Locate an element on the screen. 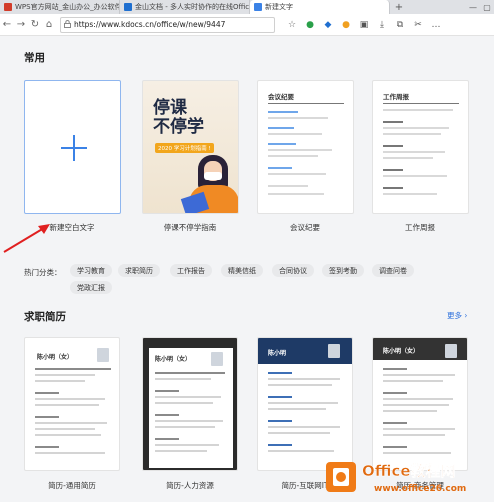  extension-a-icon: ● is located at coordinates (310, 25).